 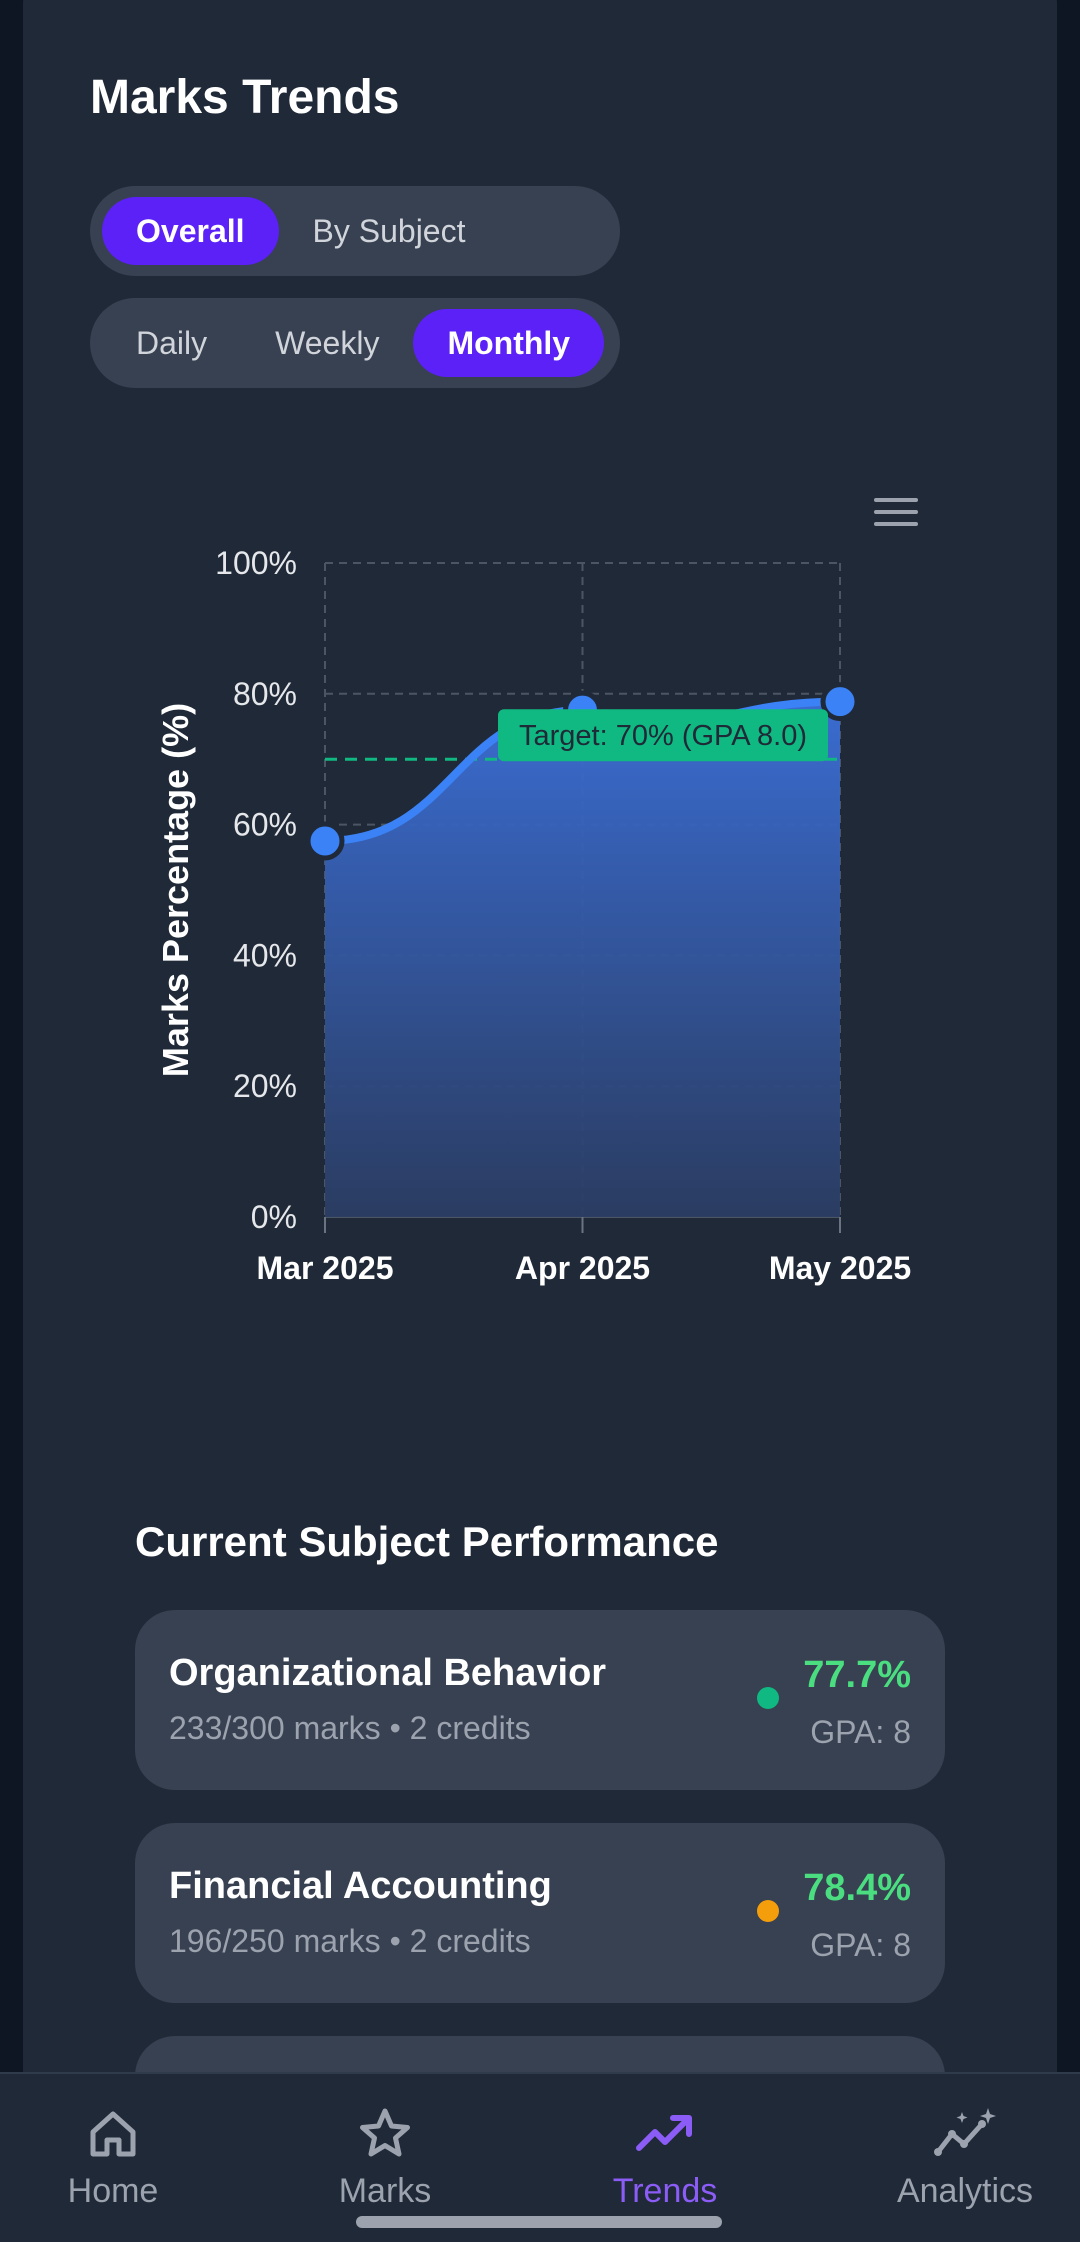 What do you see at coordinates (389, 231) in the screenshot?
I see `toggle-by-subject: By Subject` at bounding box center [389, 231].